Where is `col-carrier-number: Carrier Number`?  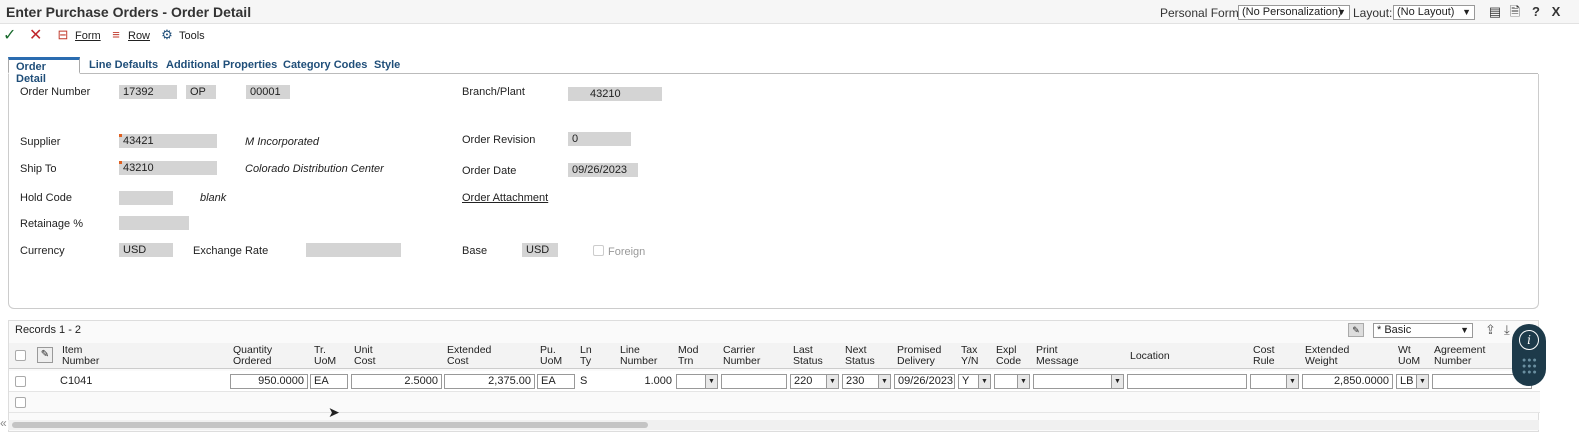 col-carrier-number: Carrier Number is located at coordinates (741, 356).